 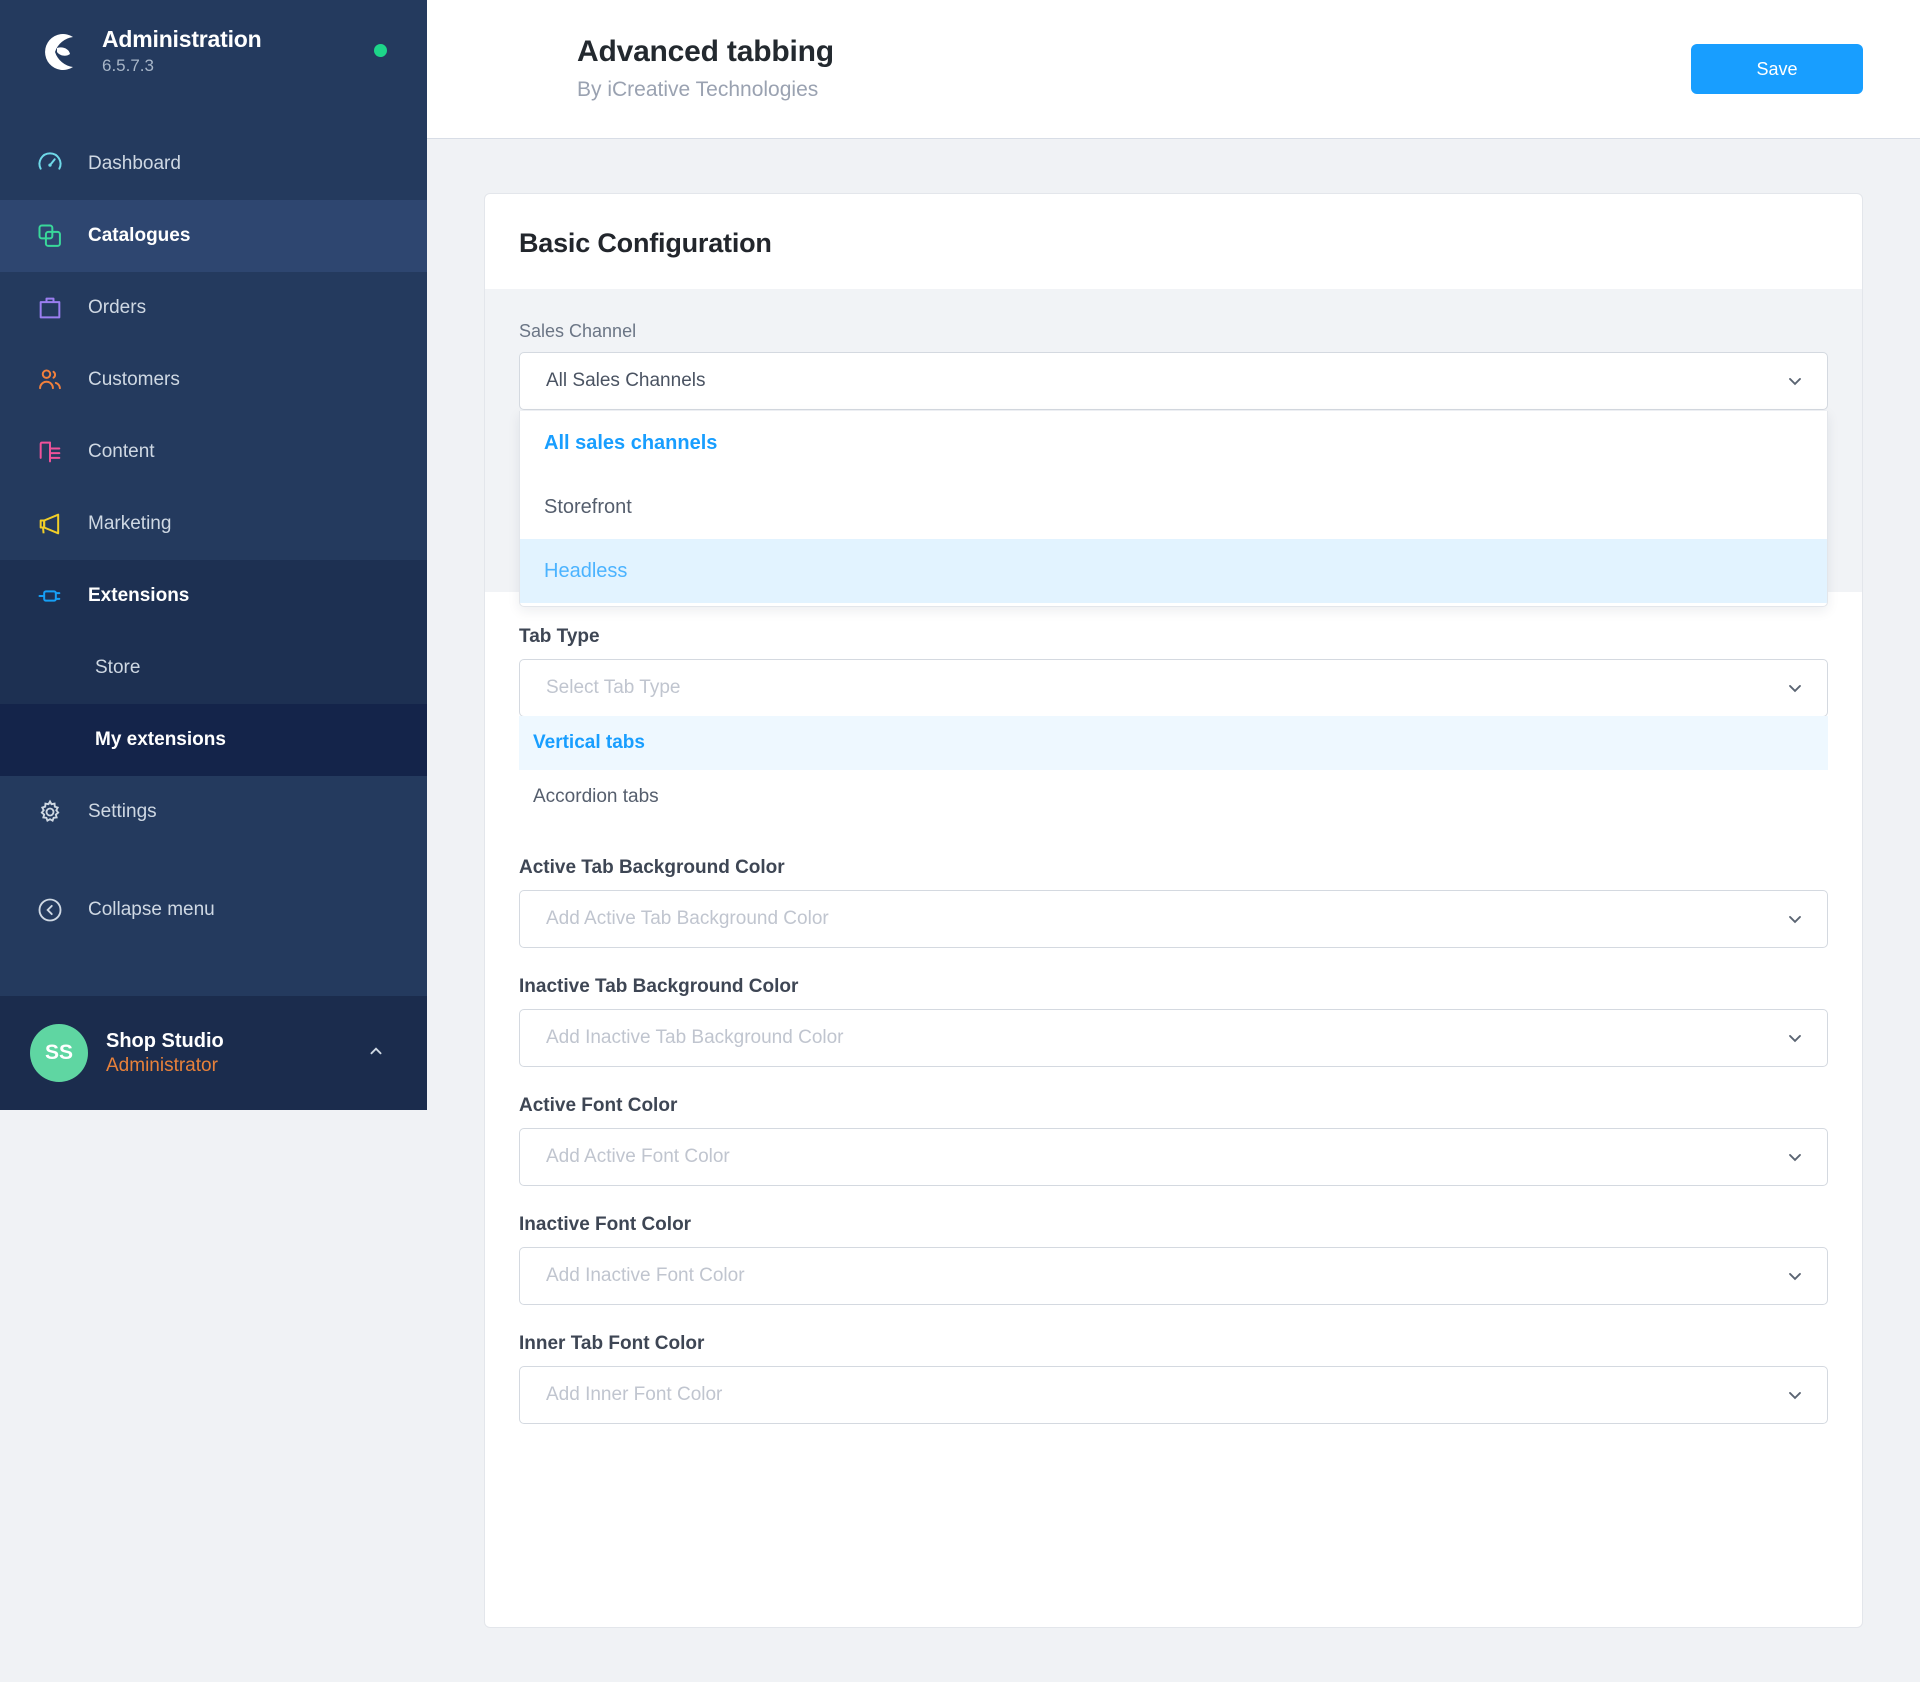 What do you see at coordinates (117, 307) in the screenshot?
I see `sidebar-item-label: Orders` at bounding box center [117, 307].